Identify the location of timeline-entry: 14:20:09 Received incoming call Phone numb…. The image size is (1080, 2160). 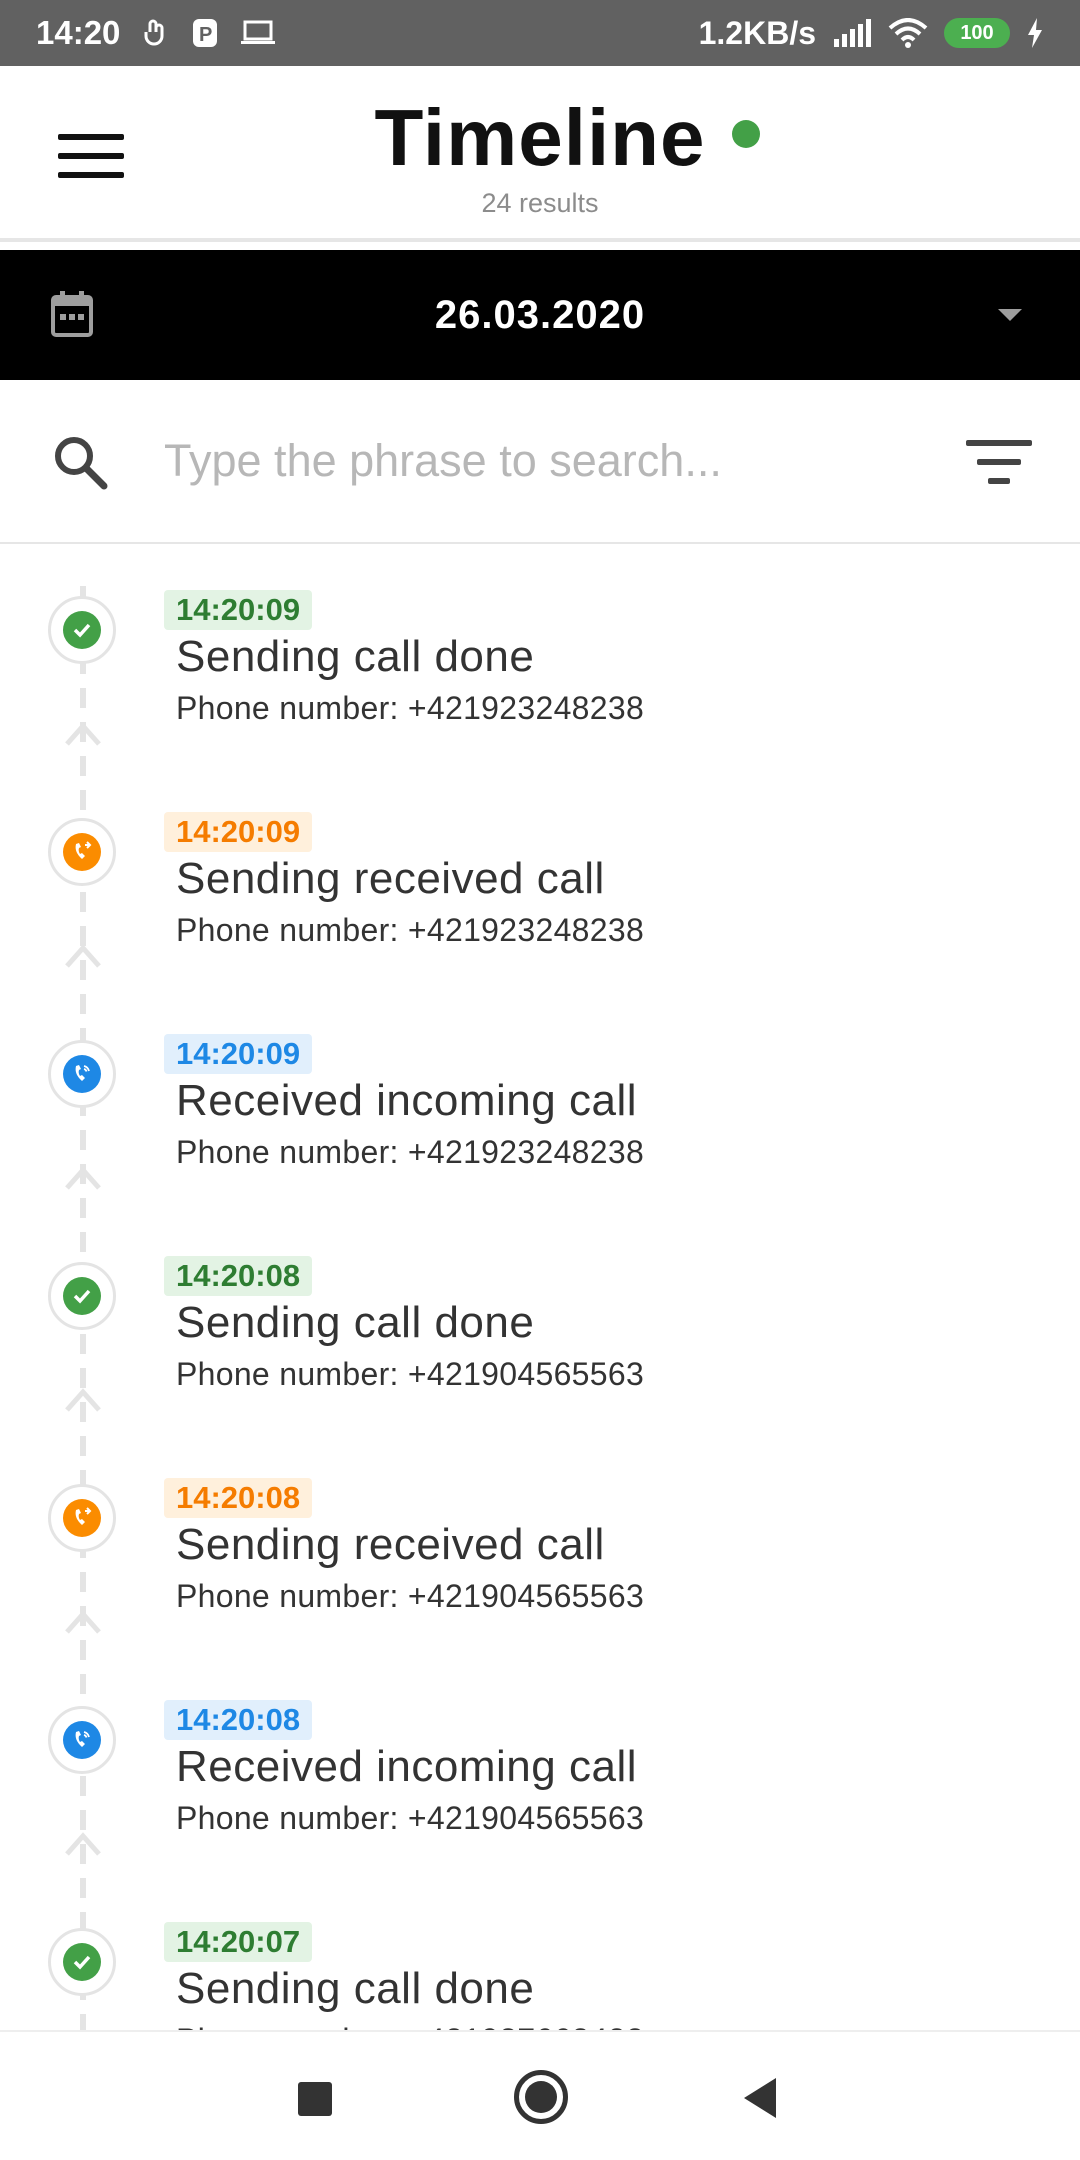
(540, 1101).